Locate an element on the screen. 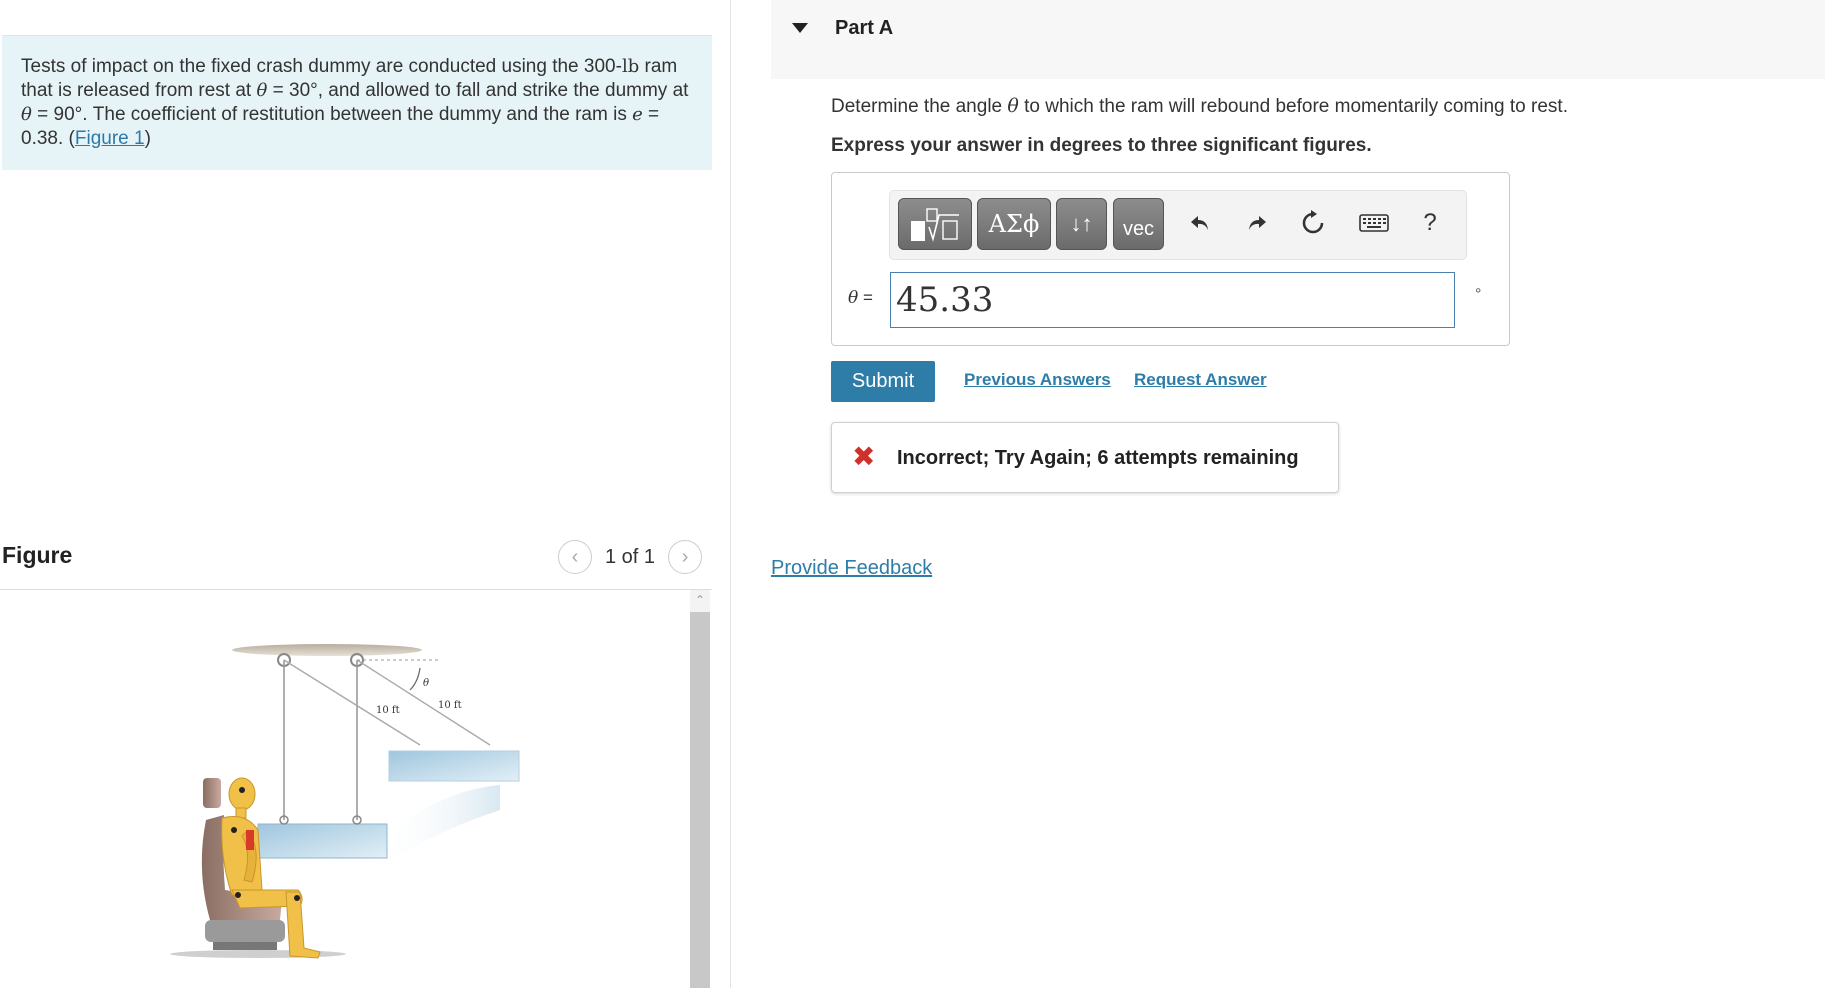 This screenshot has height=988, width=1825. scroll-up-icon: ⌃ is located at coordinates (700, 600).